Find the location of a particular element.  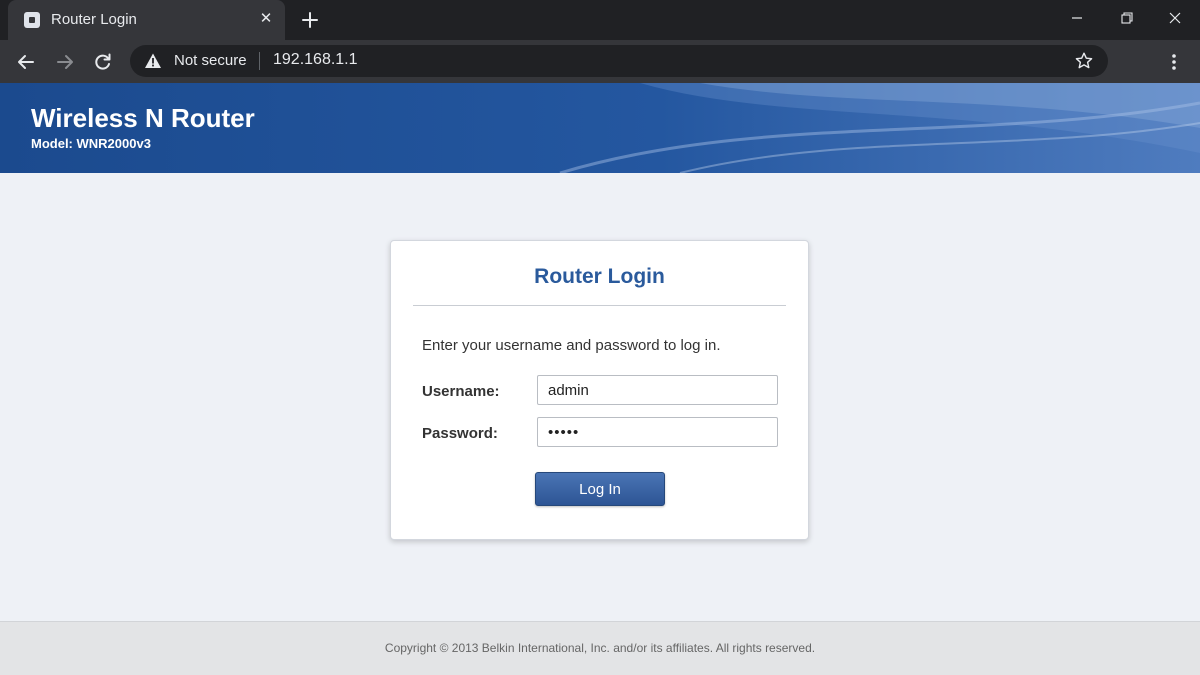

tab-favicon-icon is located at coordinates (32, 20).